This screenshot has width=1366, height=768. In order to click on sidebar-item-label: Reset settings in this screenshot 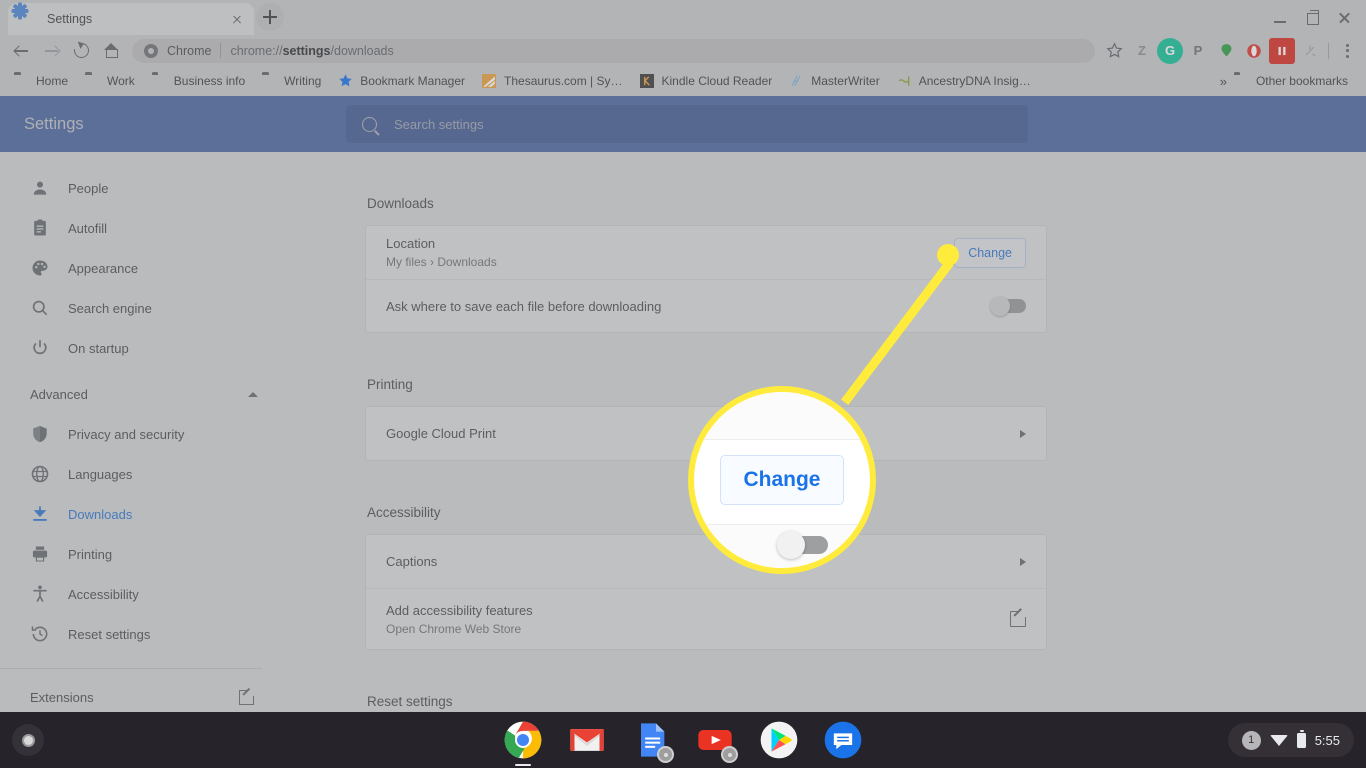, I will do `click(109, 634)`.